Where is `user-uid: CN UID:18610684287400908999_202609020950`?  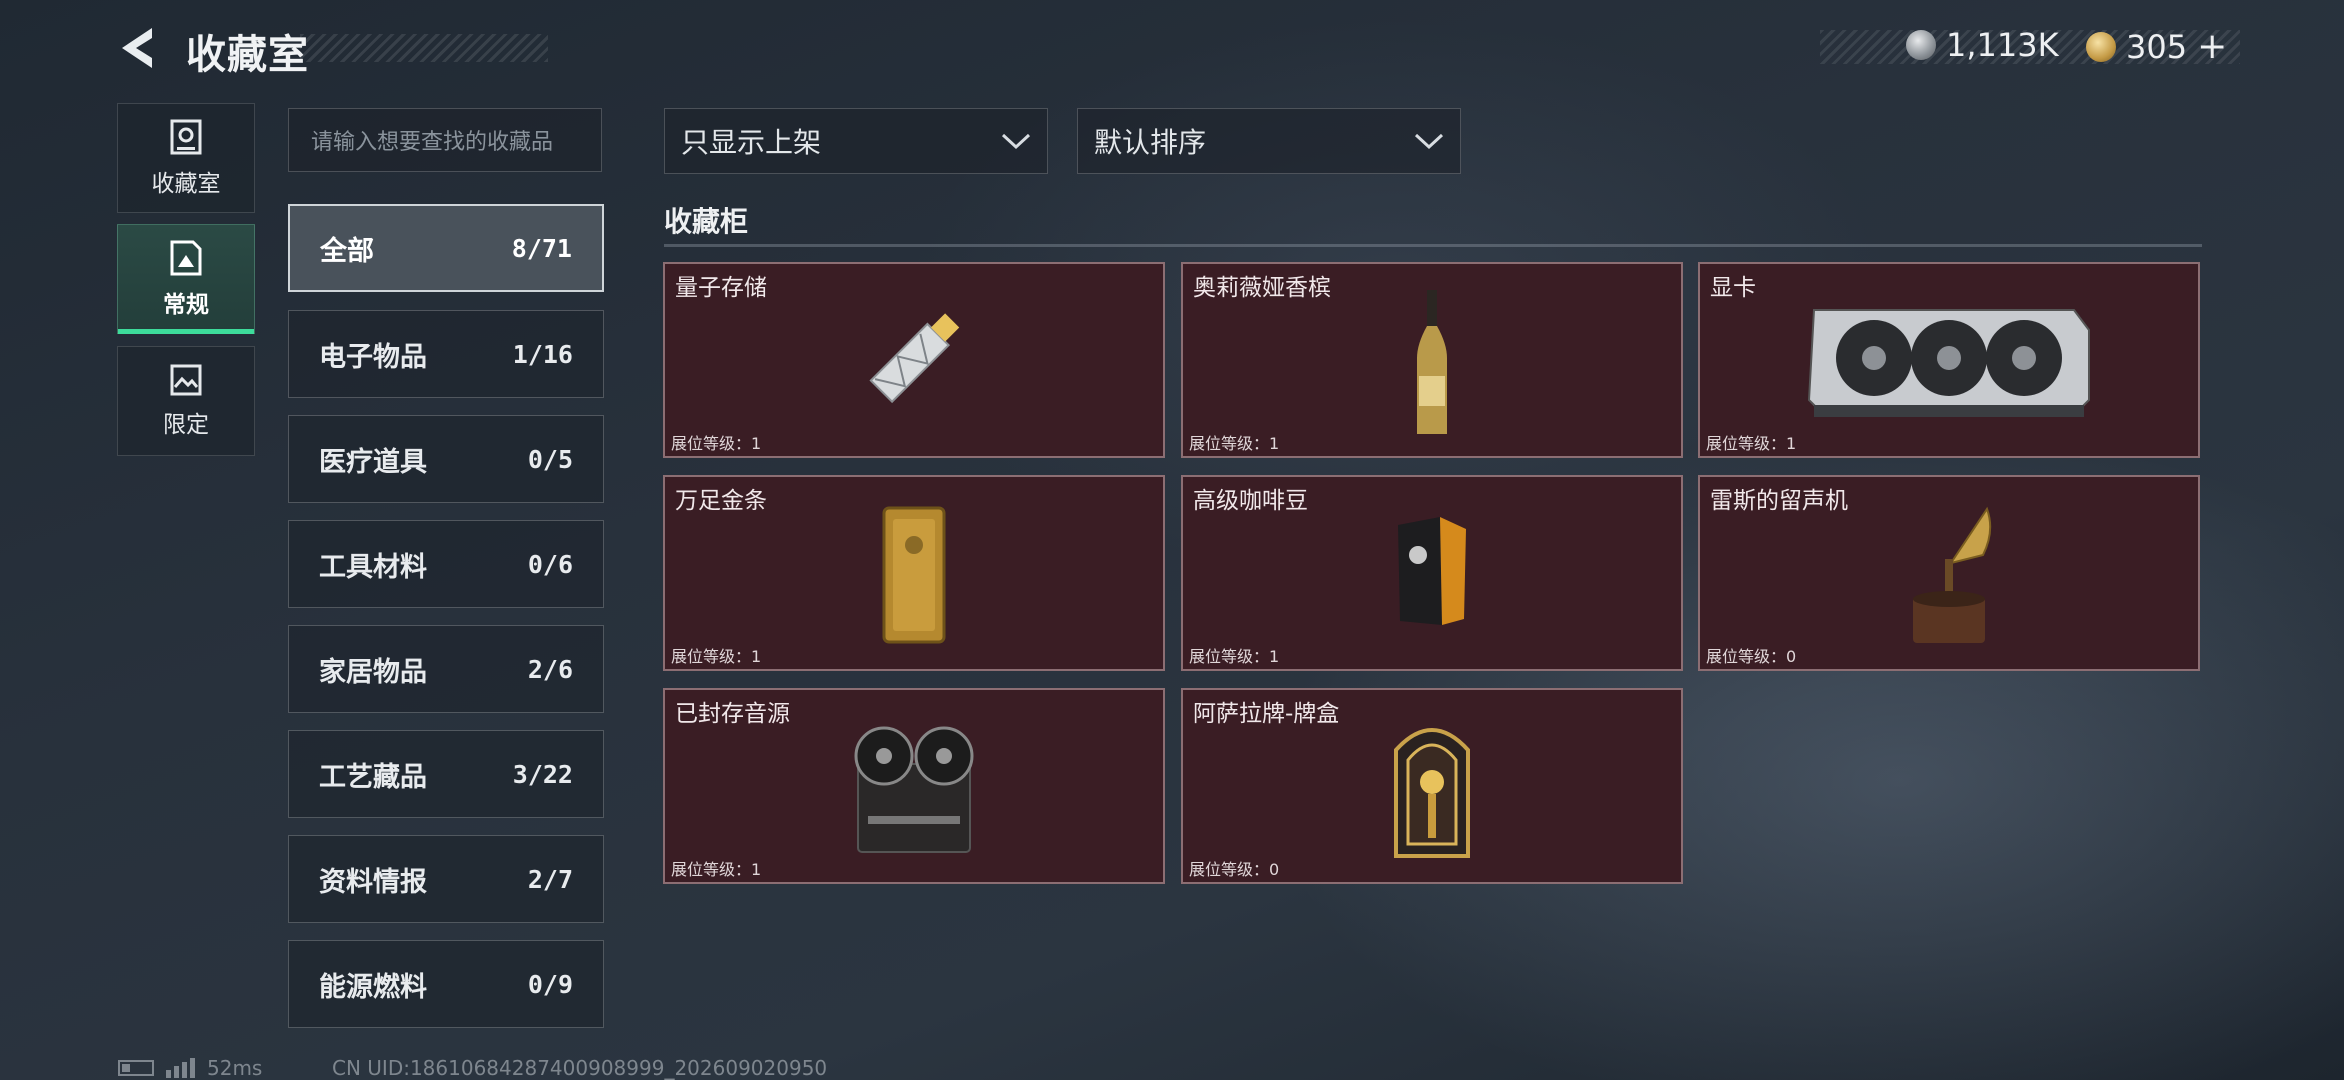 user-uid: CN UID:18610684287400908999_202609020950 is located at coordinates (580, 1068).